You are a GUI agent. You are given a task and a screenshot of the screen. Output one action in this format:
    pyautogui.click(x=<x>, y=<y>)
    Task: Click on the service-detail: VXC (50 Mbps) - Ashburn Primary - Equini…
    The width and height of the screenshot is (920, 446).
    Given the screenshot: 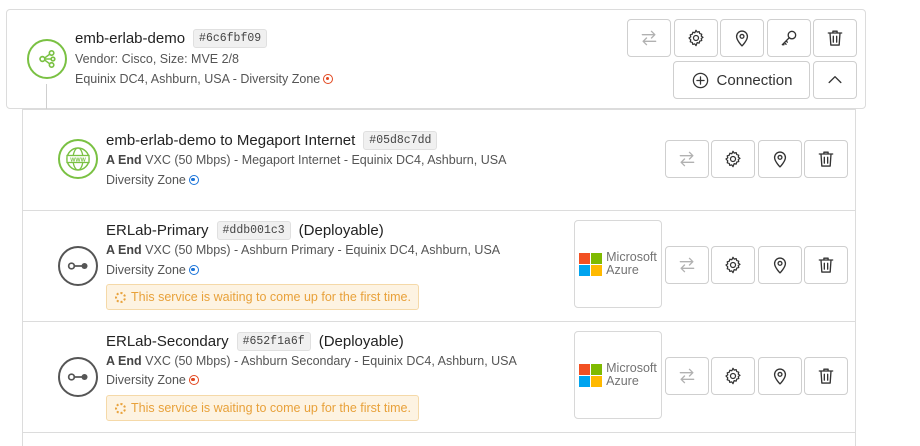 What is the action you would take?
    pyautogui.click(x=323, y=250)
    